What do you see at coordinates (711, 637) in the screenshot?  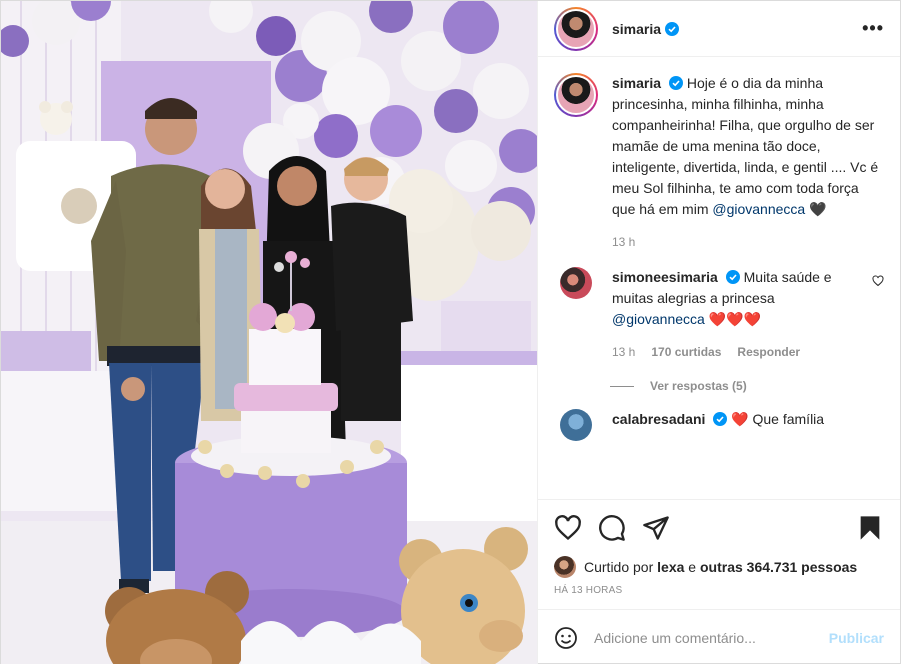 I see `comment-input` at bounding box center [711, 637].